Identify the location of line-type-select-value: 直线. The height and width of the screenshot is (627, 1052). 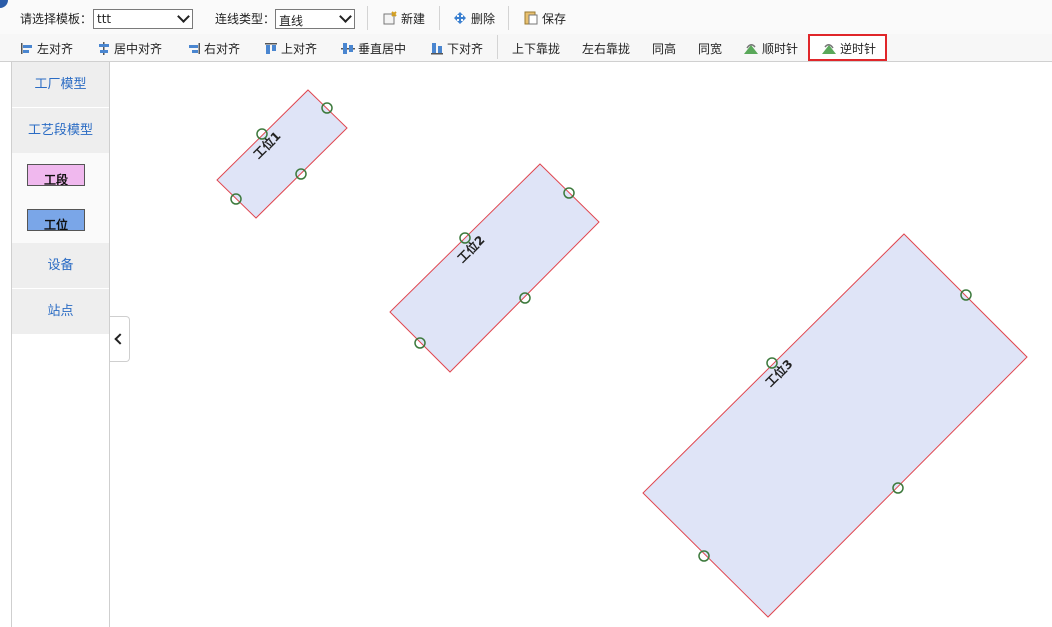
(291, 21).